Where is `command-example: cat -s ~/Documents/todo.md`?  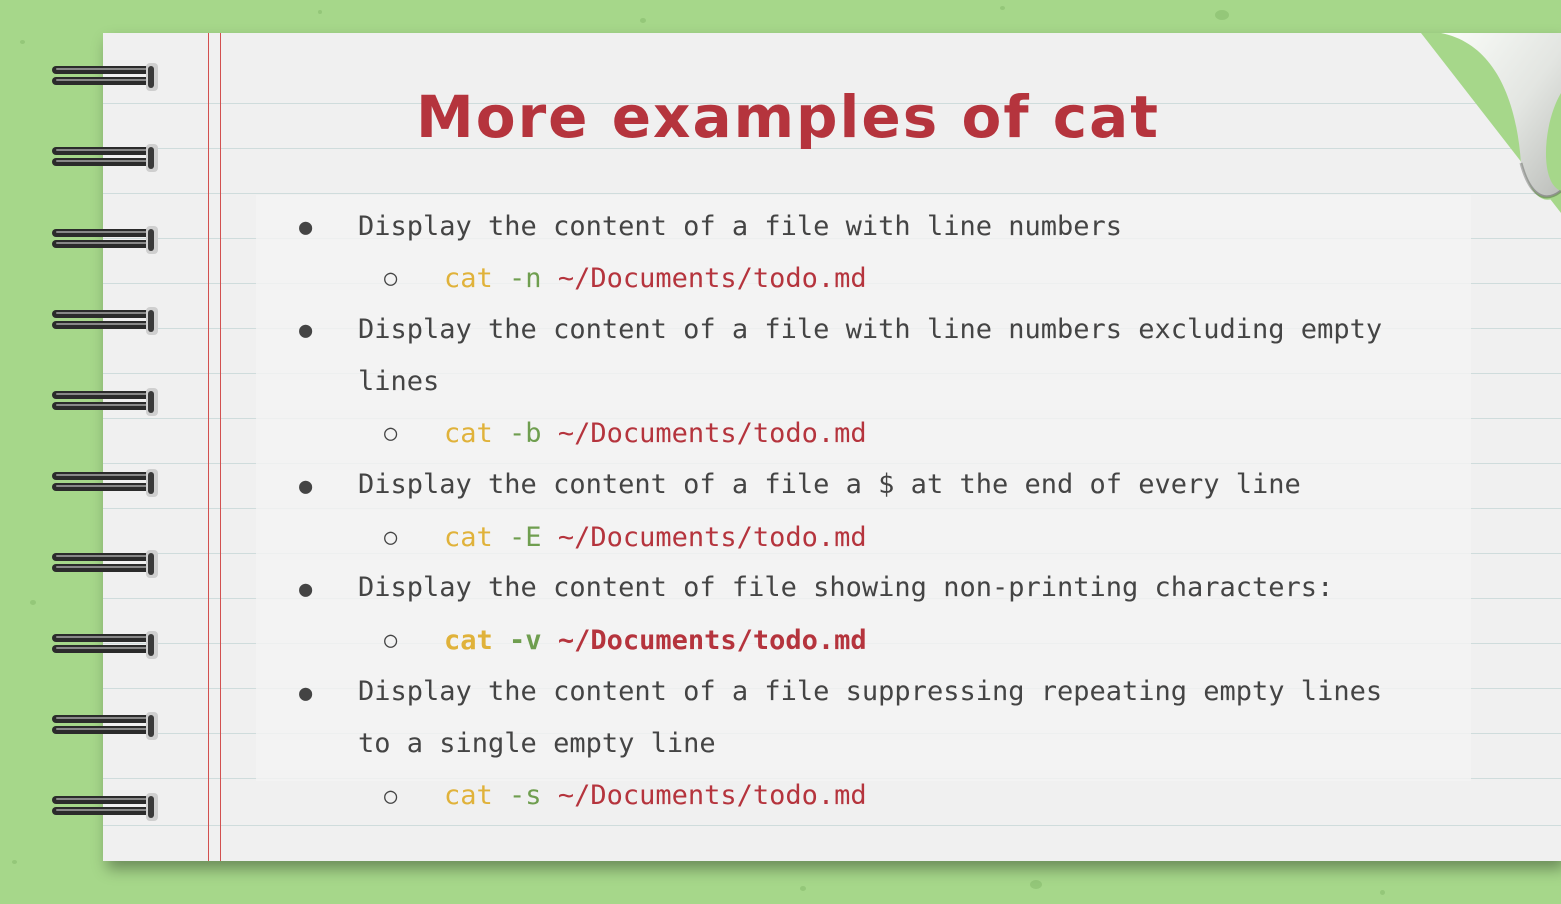 command-example: cat -s ~/Documents/todo.md is located at coordinates (655, 796).